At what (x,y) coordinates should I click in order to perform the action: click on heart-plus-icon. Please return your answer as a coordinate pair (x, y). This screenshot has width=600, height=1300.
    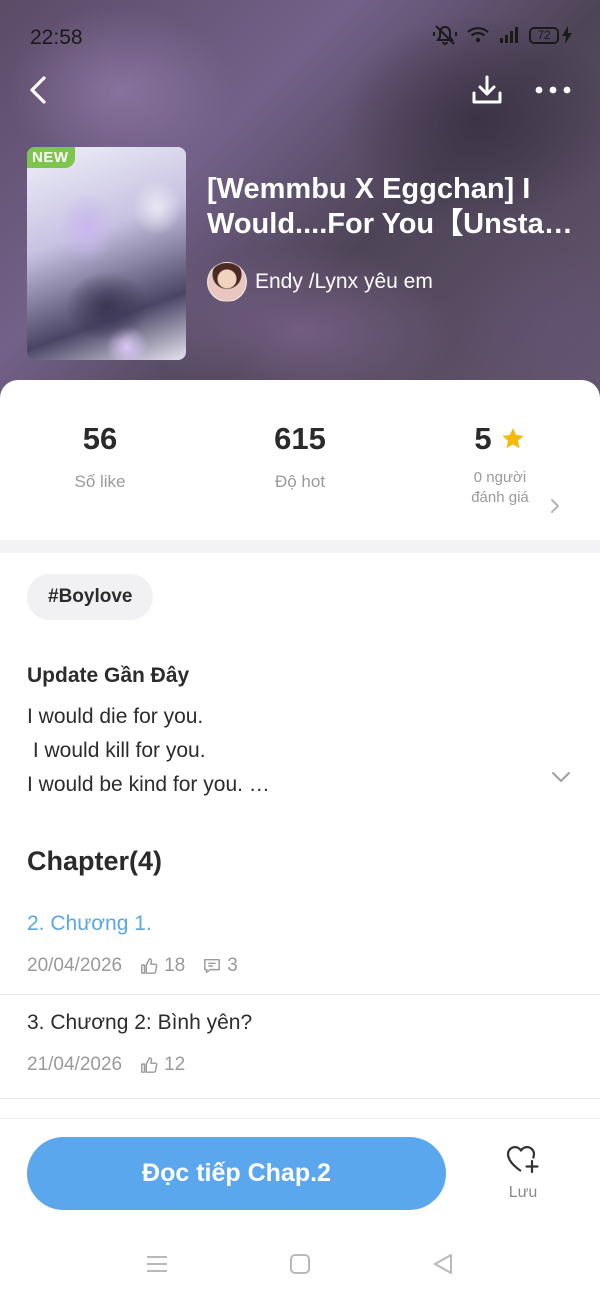
    Looking at the image, I should click on (522, 1160).